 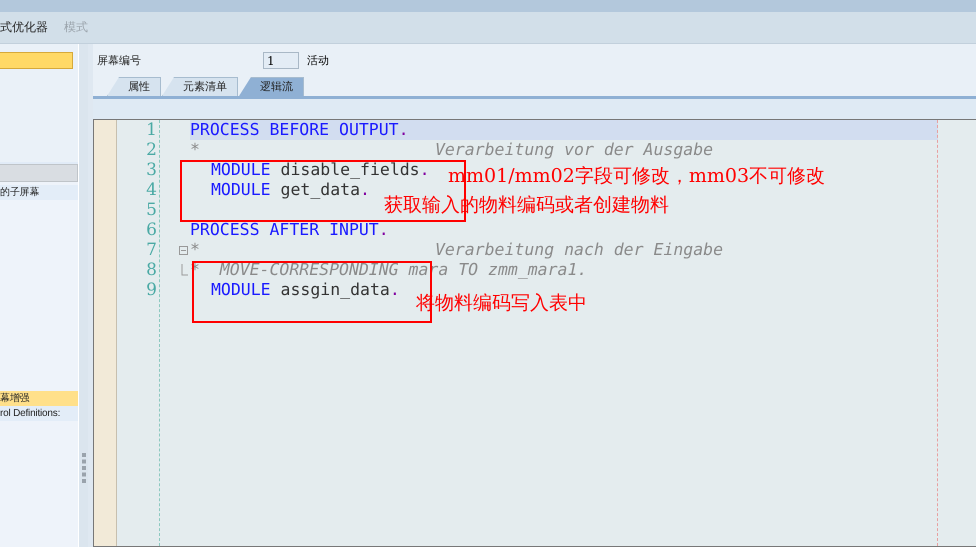 I want to click on line-number: 5, so click(x=151, y=210).